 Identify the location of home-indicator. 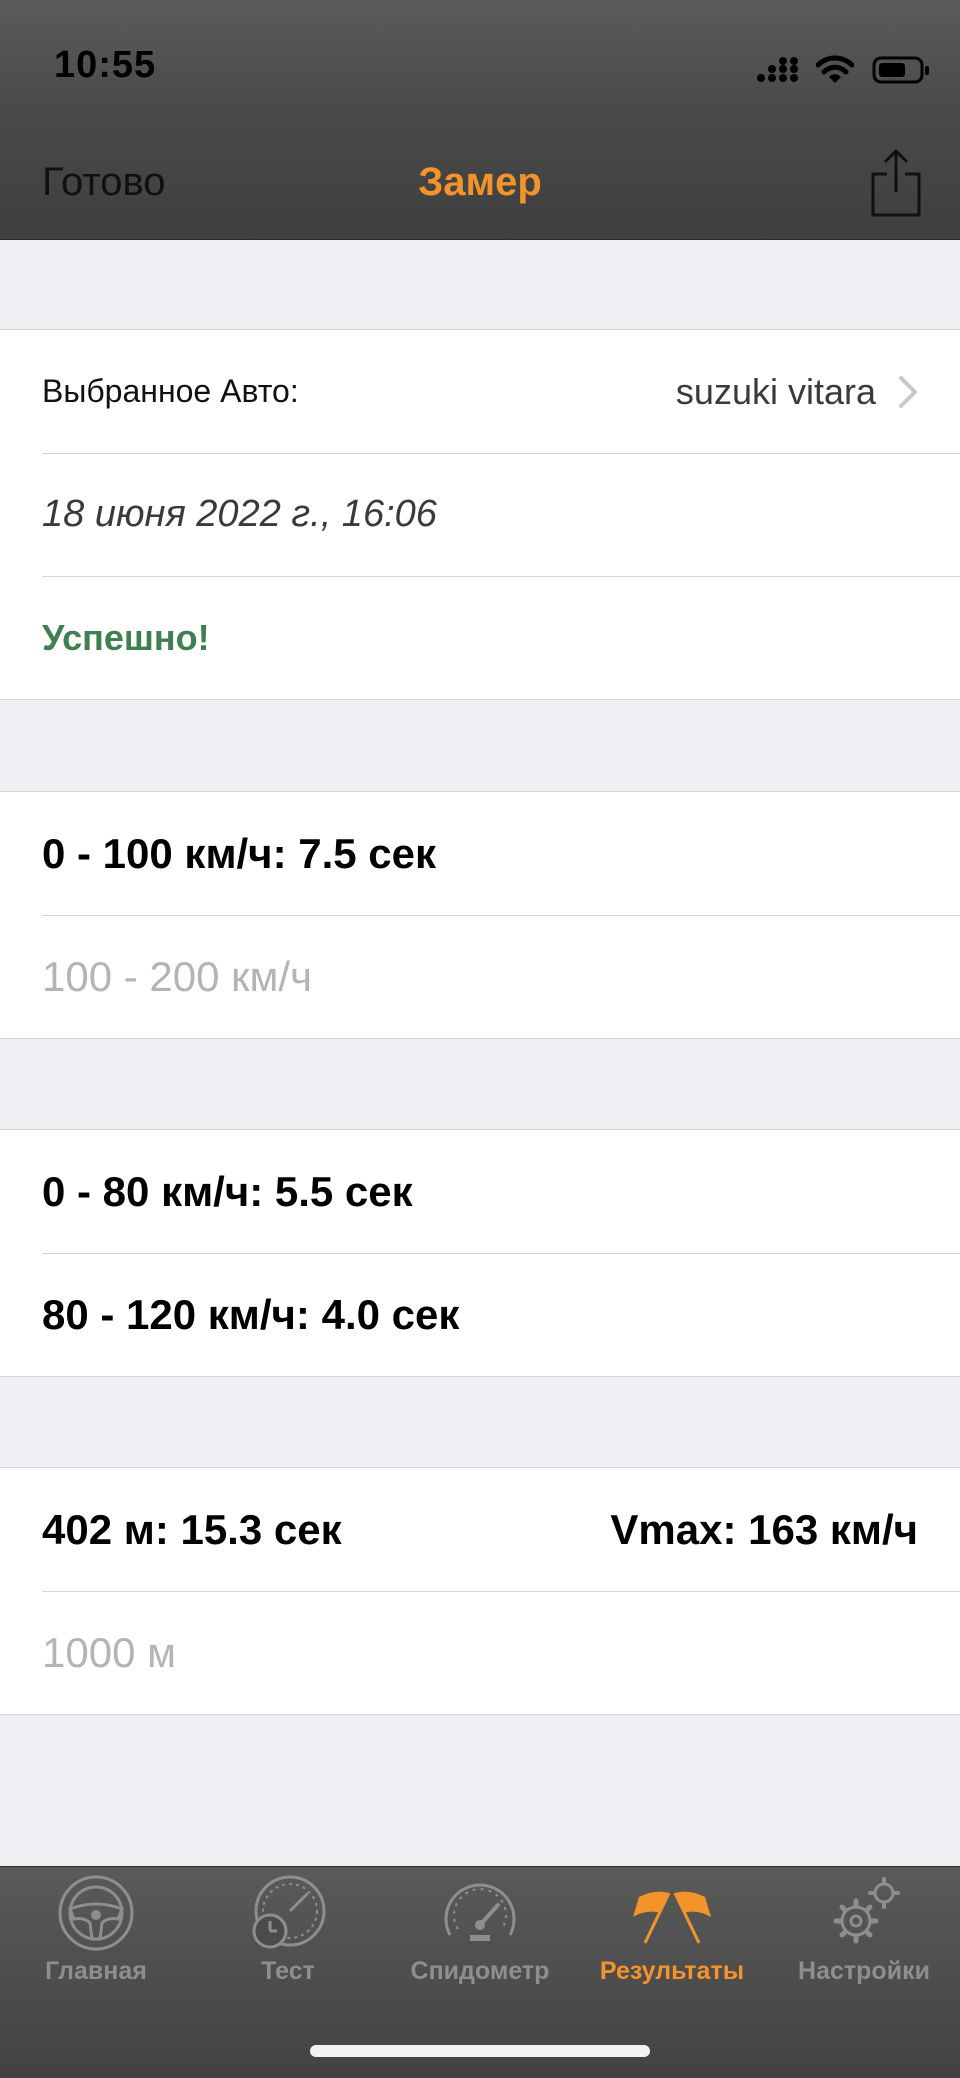
(480, 2051).